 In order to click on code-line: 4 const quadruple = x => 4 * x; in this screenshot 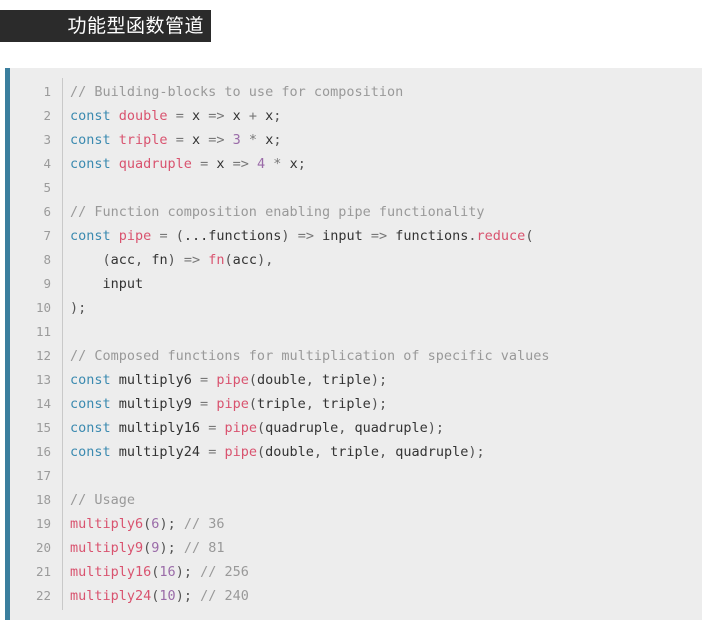, I will do `click(356, 164)`.